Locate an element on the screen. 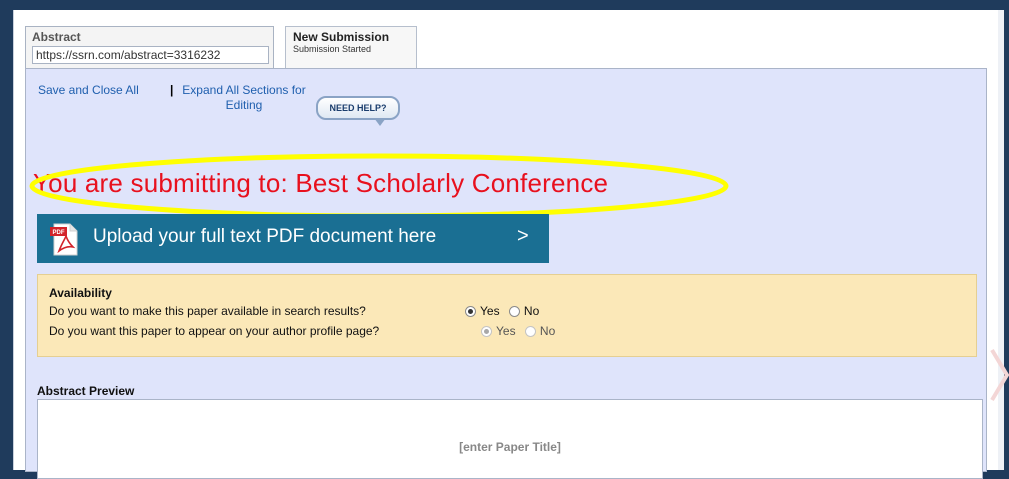 The image size is (1009, 479). tab-new-submission: New Submission Submission Started is located at coordinates (351, 49).